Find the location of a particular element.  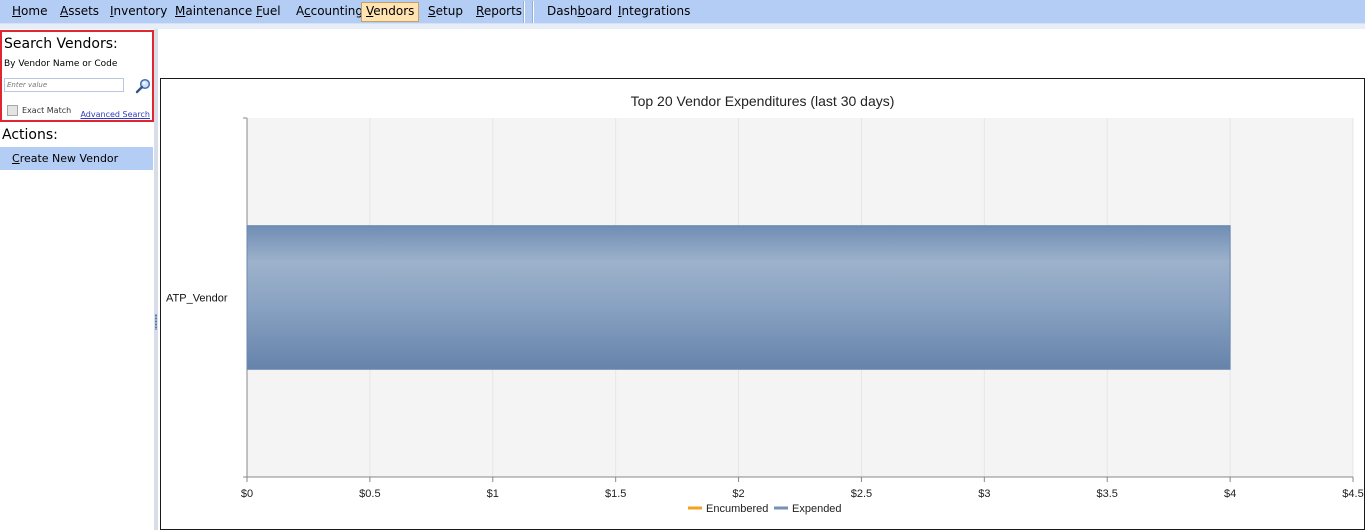

menu-setup: Setup is located at coordinates (445, 12).